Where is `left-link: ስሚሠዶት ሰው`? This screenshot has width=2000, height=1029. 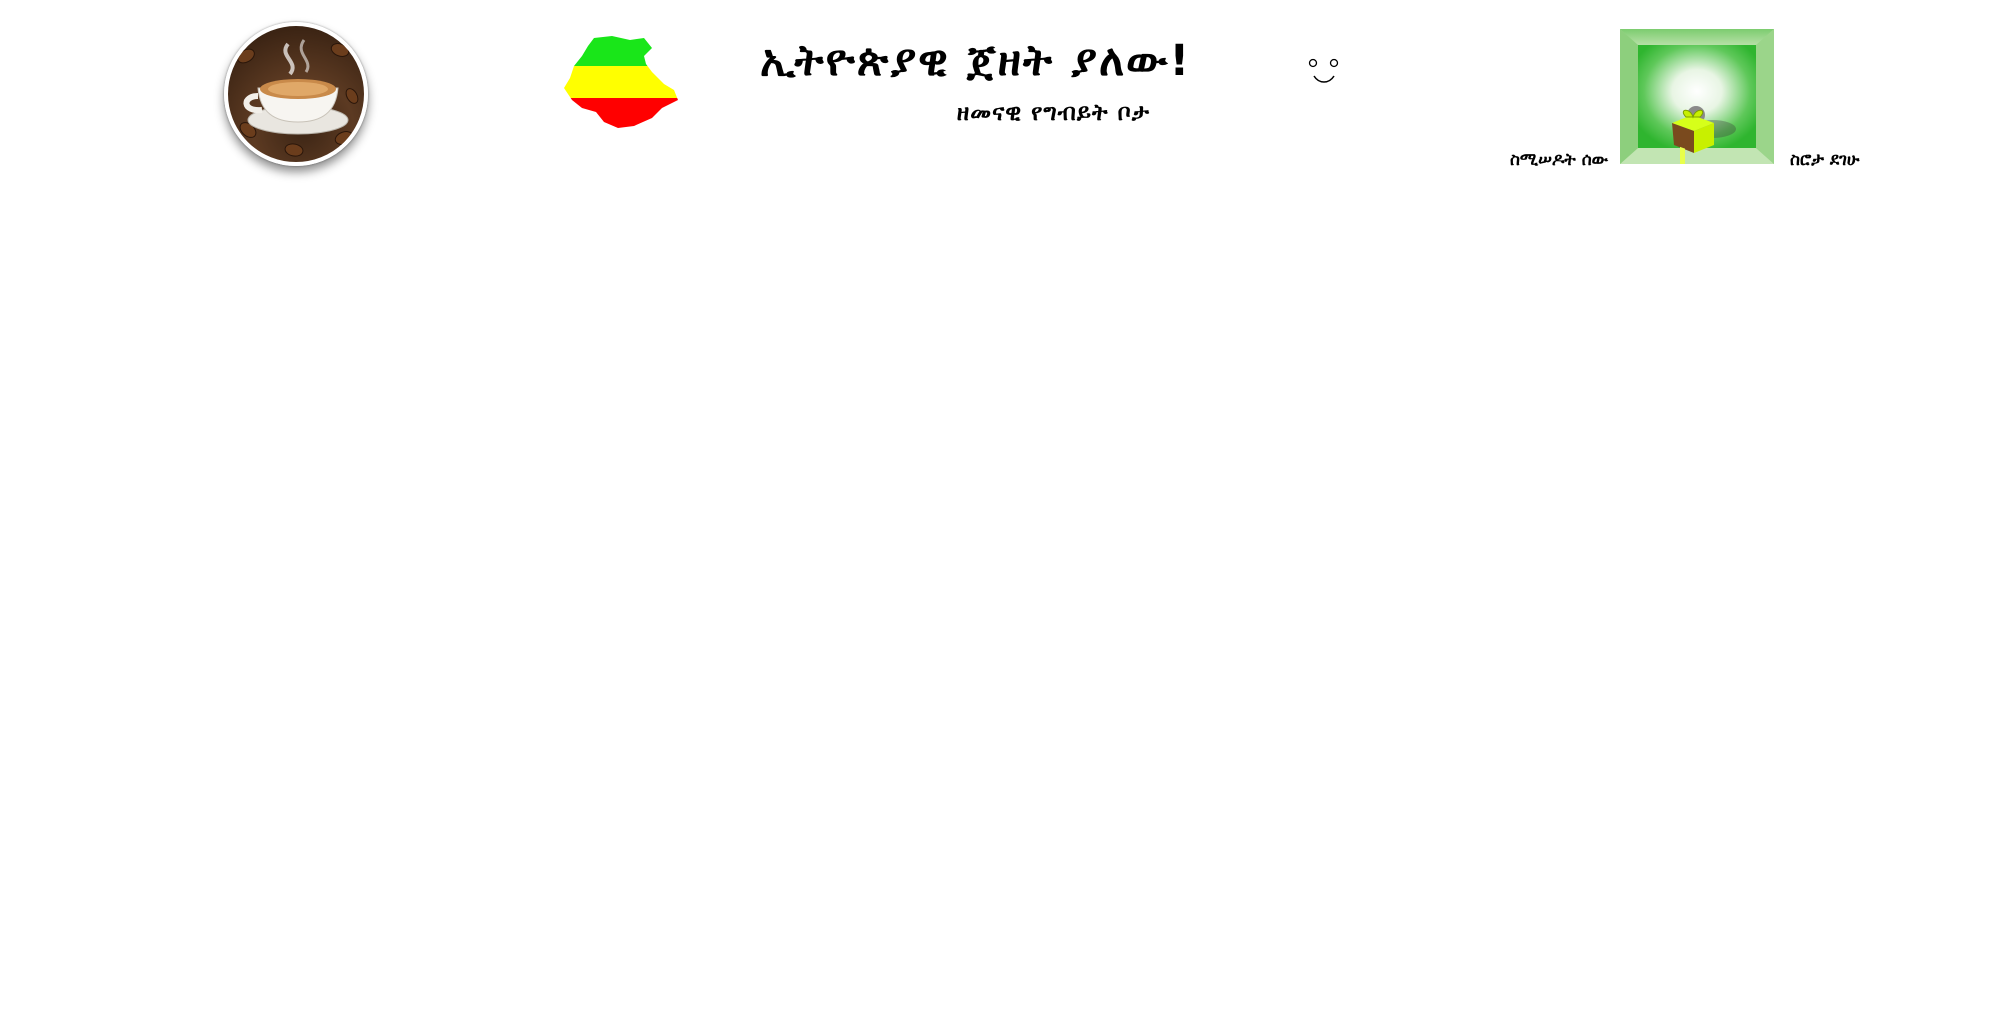
left-link: ስሚሠዶት ሰው is located at coordinates (1549, 160).